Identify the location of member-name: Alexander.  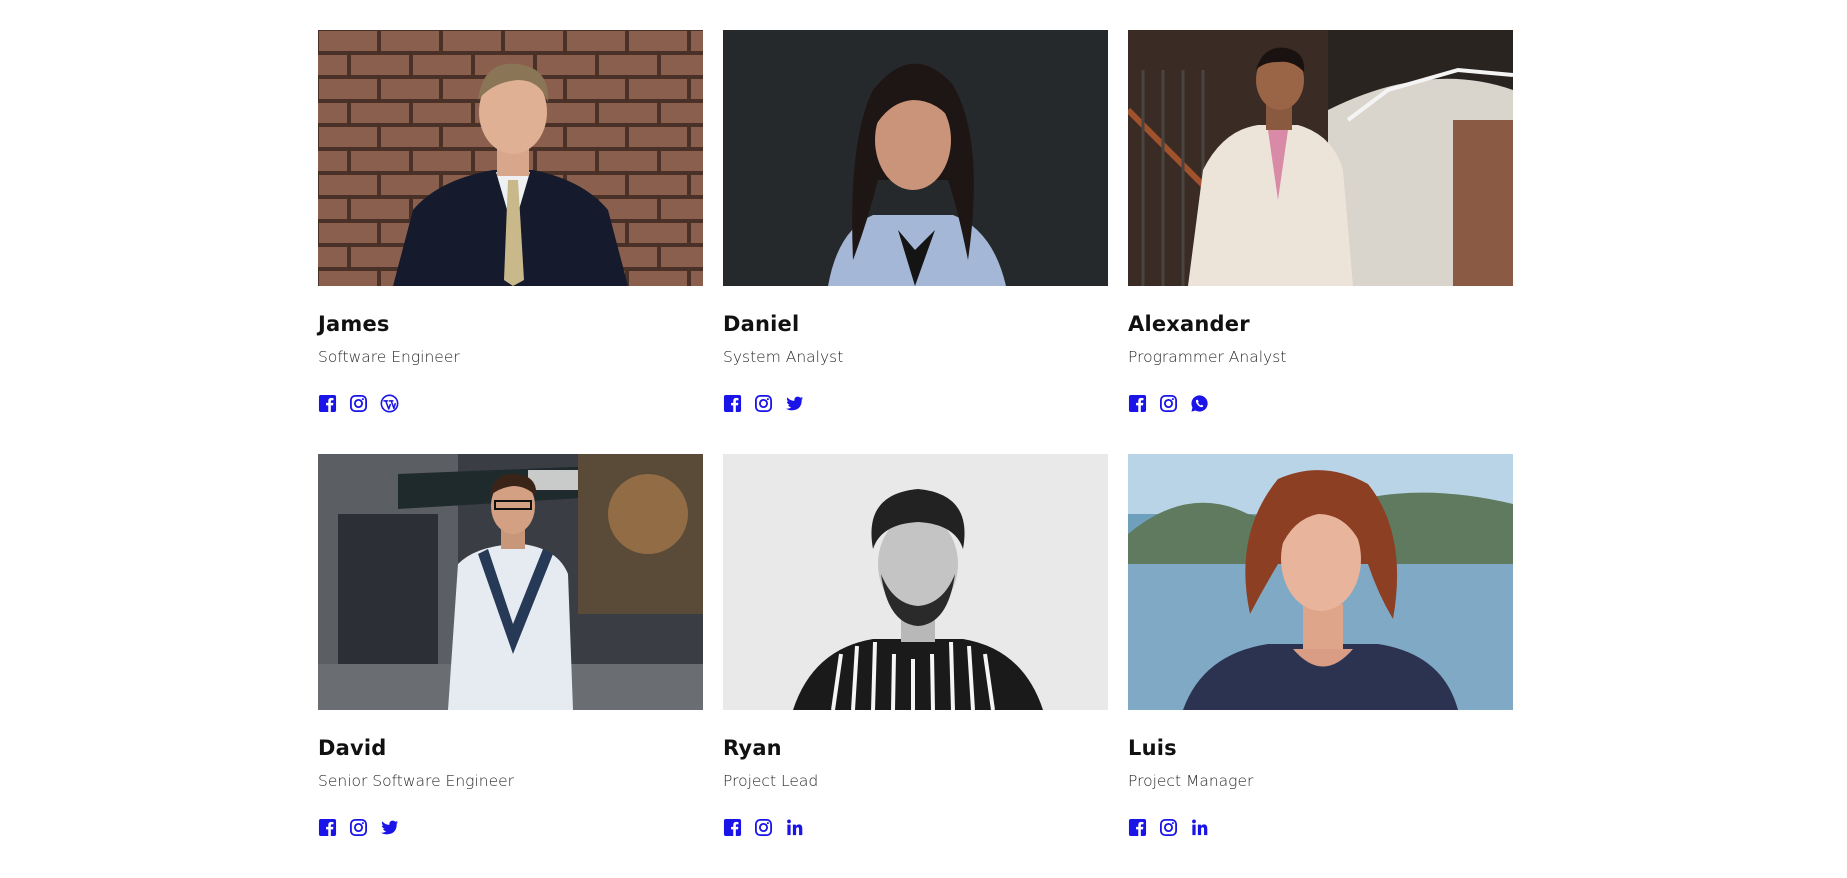
(1189, 324).